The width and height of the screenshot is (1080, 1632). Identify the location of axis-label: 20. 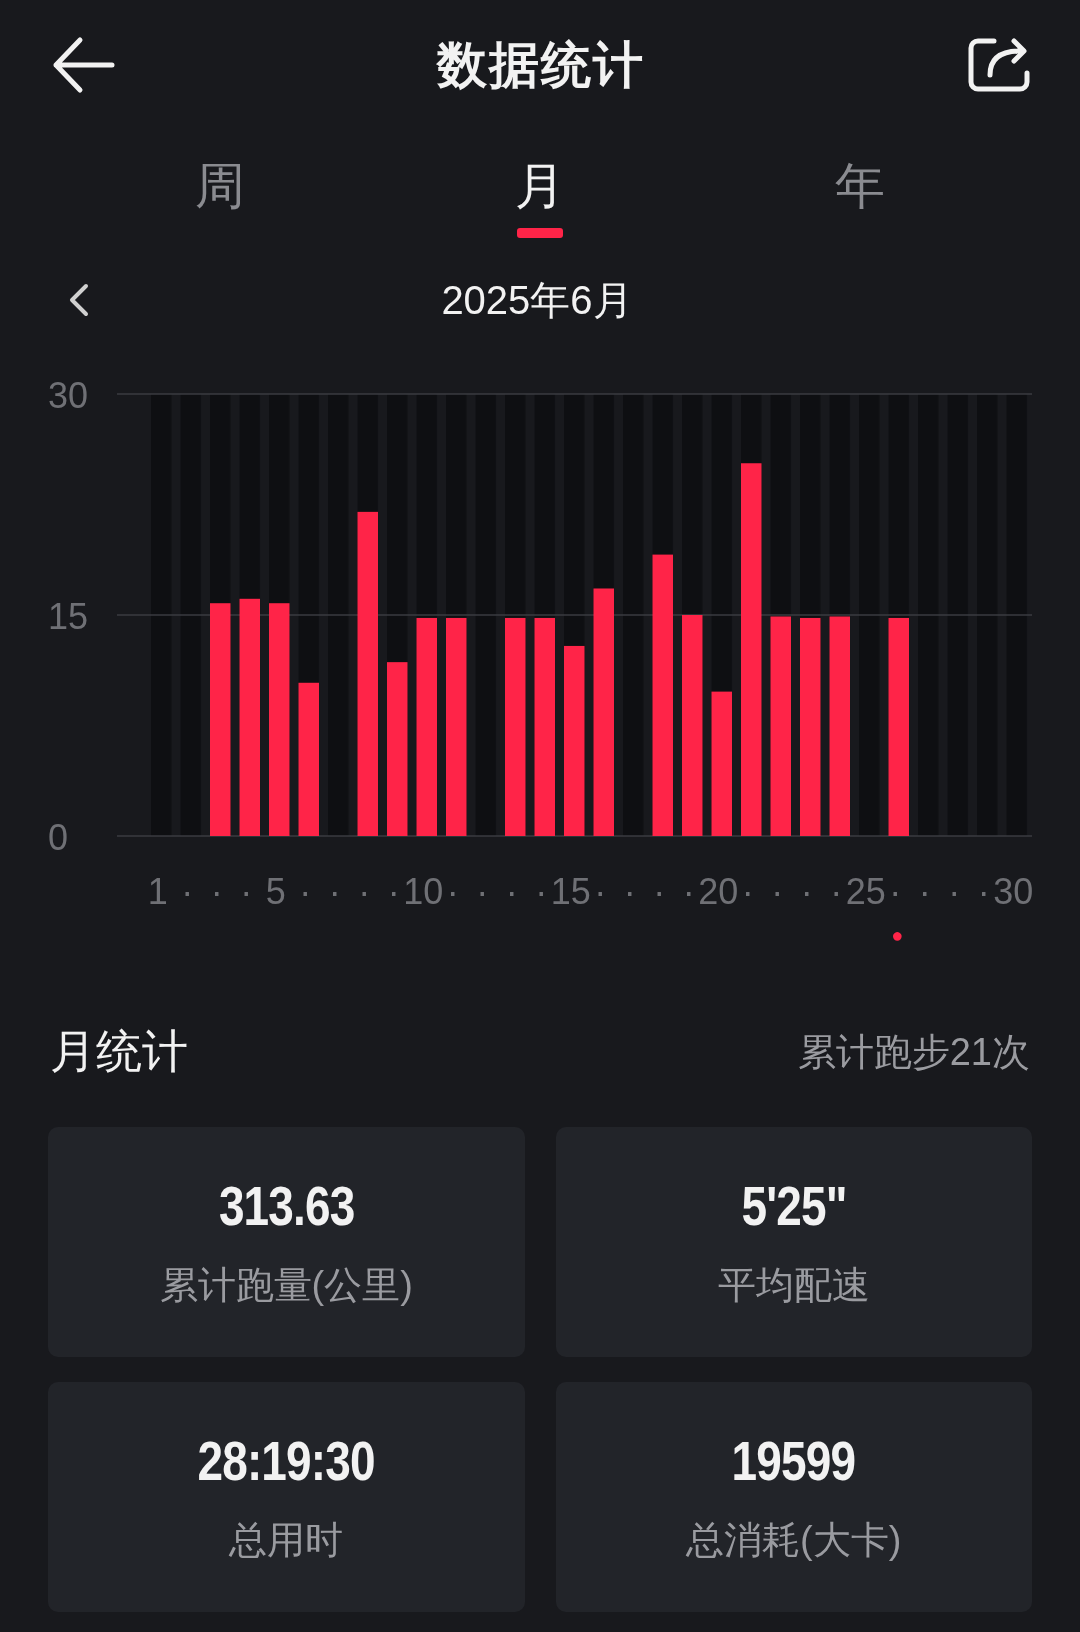
(718, 891).